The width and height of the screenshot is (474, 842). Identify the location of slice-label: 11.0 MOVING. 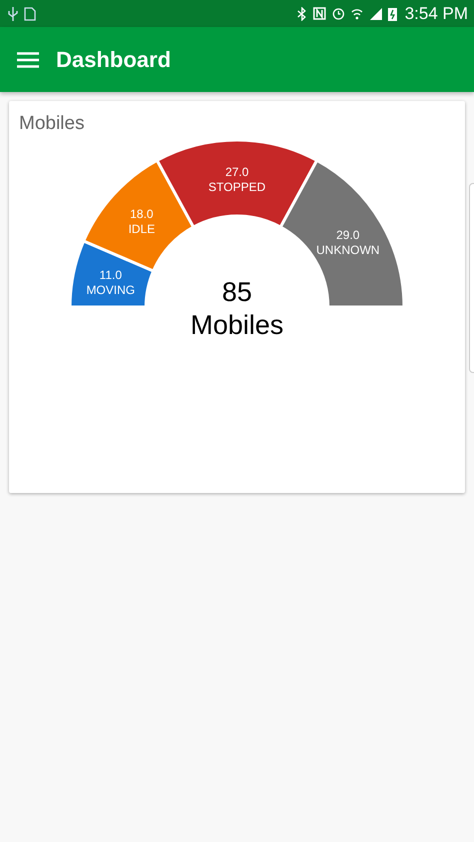
(110, 282).